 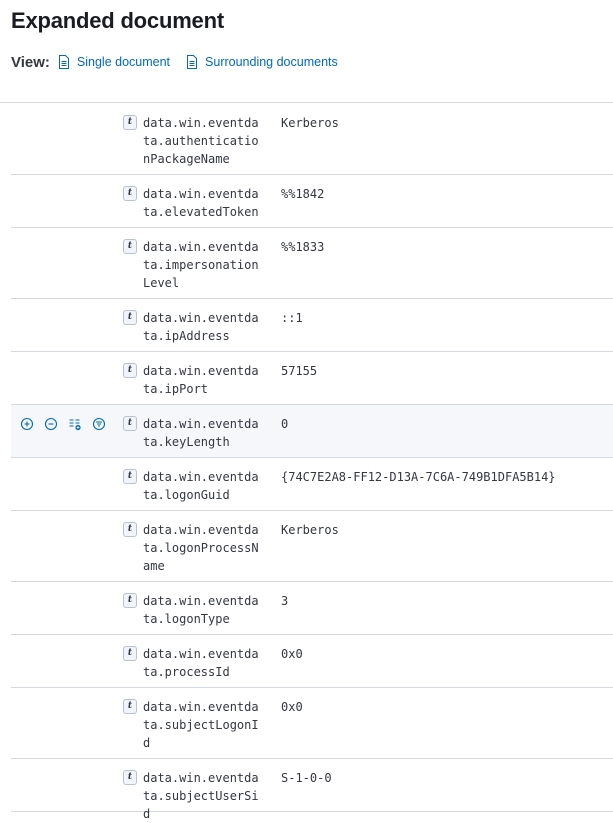 I want to click on page-title: Expanded document, so click(x=117, y=20).